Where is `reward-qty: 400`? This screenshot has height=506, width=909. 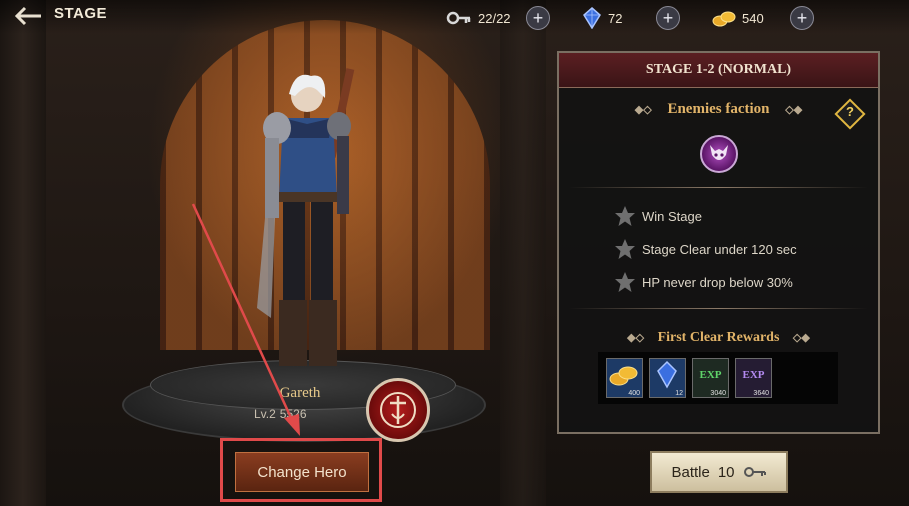
reward-qty: 400 is located at coordinates (634, 393).